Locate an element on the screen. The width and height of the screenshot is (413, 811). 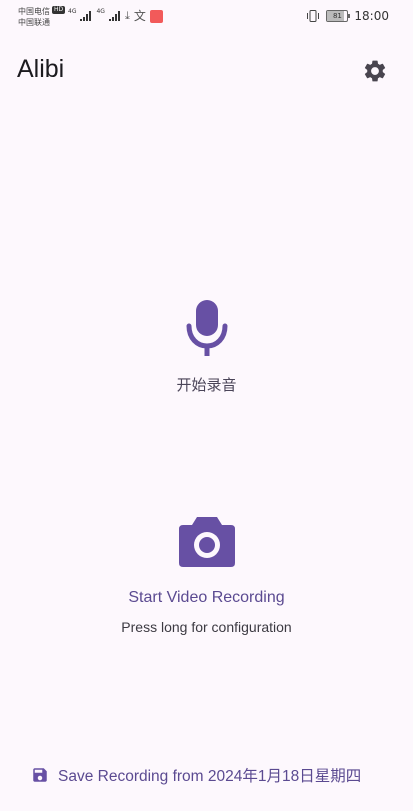
battery-level: 81 is located at coordinates (337, 16).